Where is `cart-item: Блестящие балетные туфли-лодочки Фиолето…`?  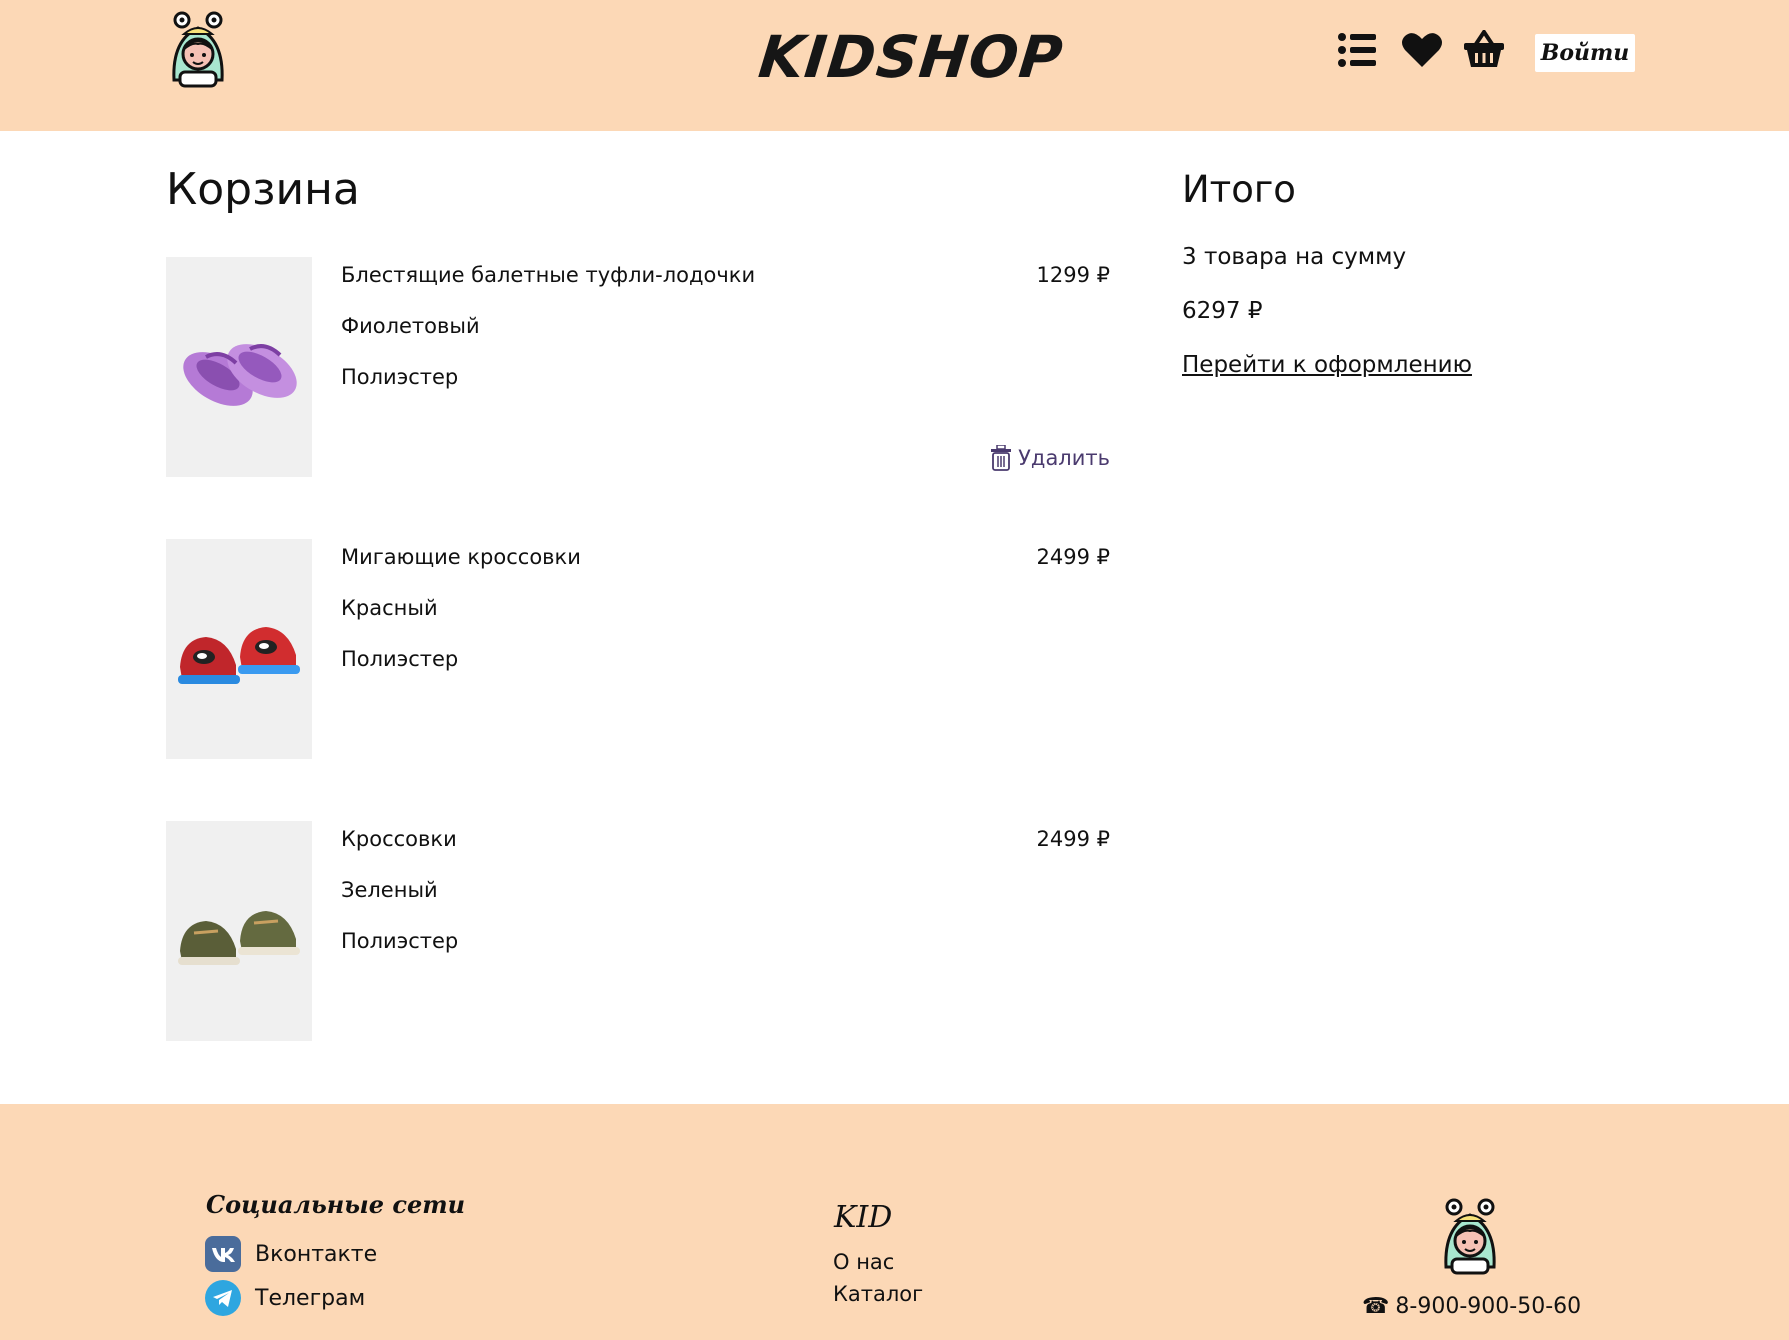
cart-item: Блестящие балетные туфли-лодочки Фиолето… is located at coordinates (638, 367).